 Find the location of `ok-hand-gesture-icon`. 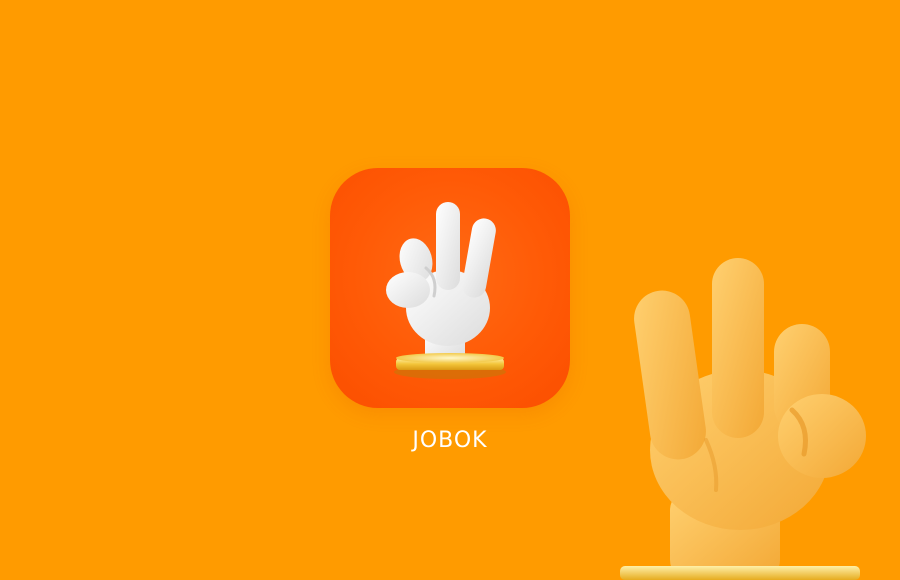

ok-hand-gesture-icon is located at coordinates (446, 290).